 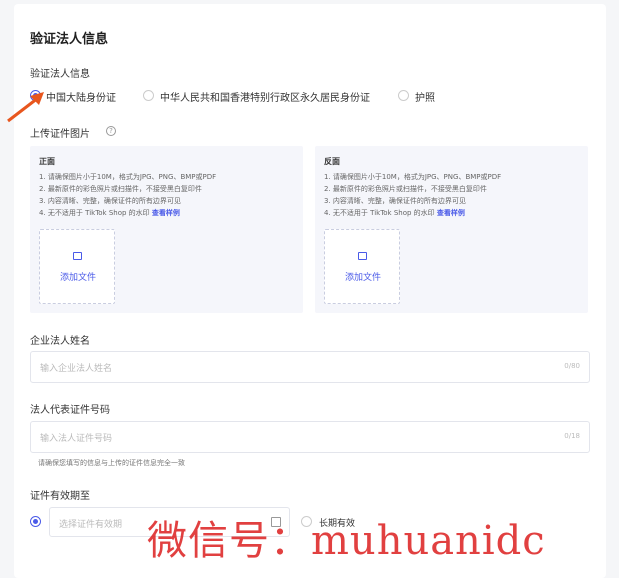 I want to click on back-rule-4: 4. 无不适用于 TikTok Shop 的水印 查看样例, so click(x=394, y=213).